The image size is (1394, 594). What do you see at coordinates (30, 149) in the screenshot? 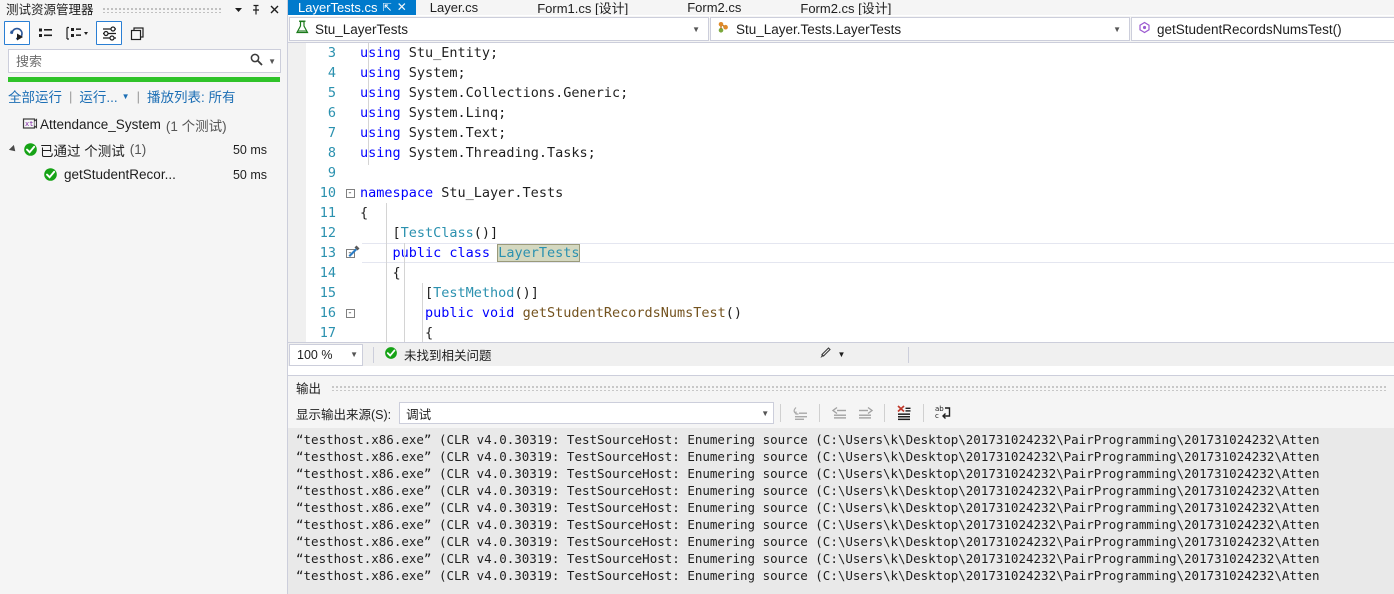
I see `passed-icon` at bounding box center [30, 149].